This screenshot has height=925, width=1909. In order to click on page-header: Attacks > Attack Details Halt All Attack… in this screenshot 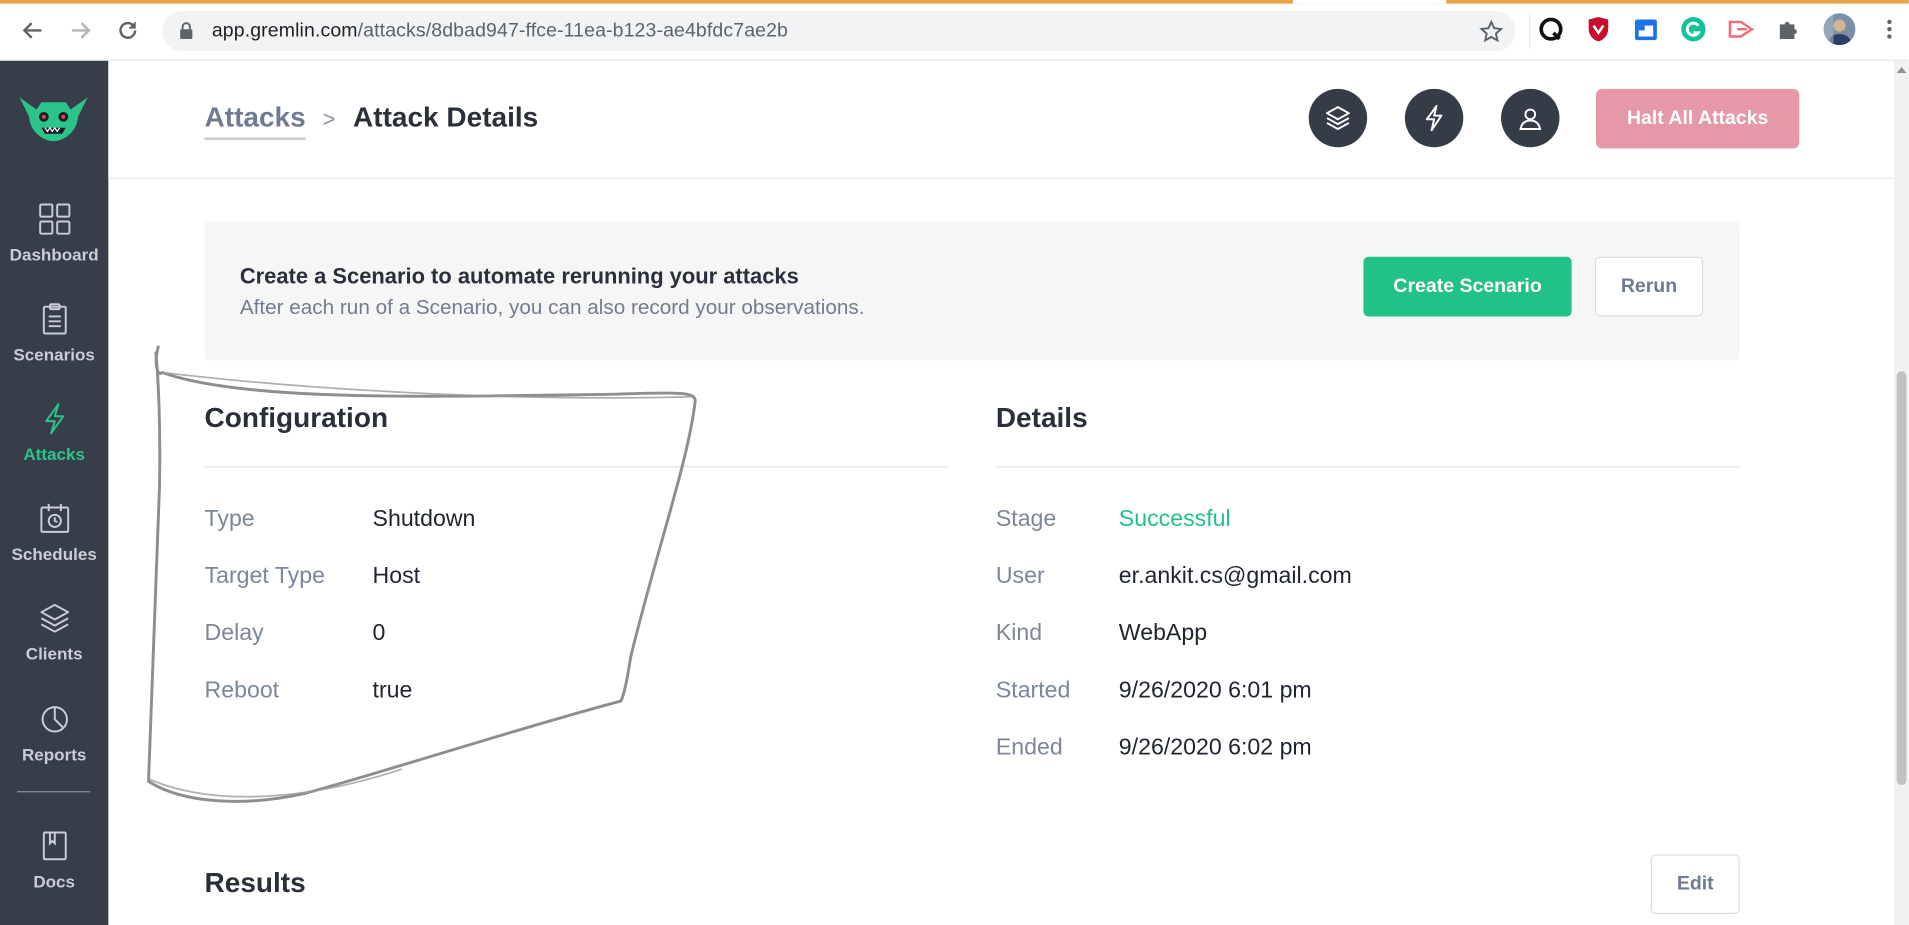, I will do `click(1008, 119)`.